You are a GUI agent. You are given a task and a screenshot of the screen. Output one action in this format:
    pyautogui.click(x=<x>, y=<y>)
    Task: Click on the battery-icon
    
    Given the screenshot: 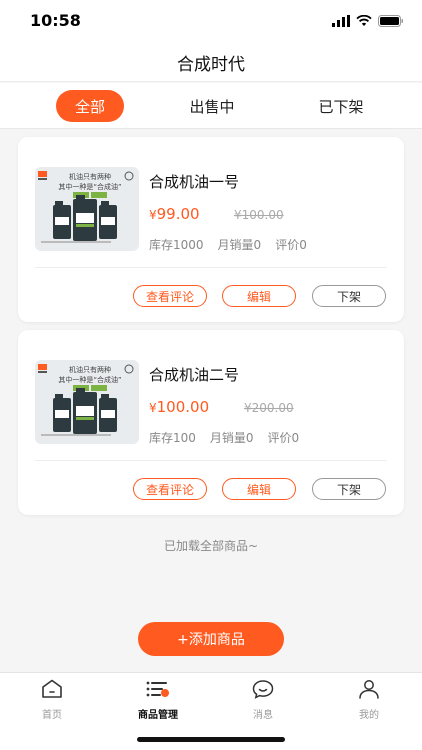 What is the action you would take?
    pyautogui.click(x=391, y=21)
    